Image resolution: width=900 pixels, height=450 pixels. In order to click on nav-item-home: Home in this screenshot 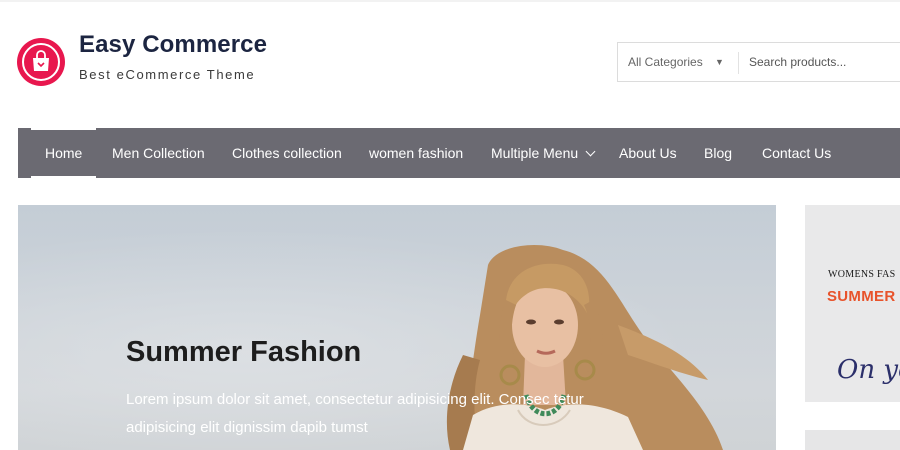, I will do `click(63, 153)`.